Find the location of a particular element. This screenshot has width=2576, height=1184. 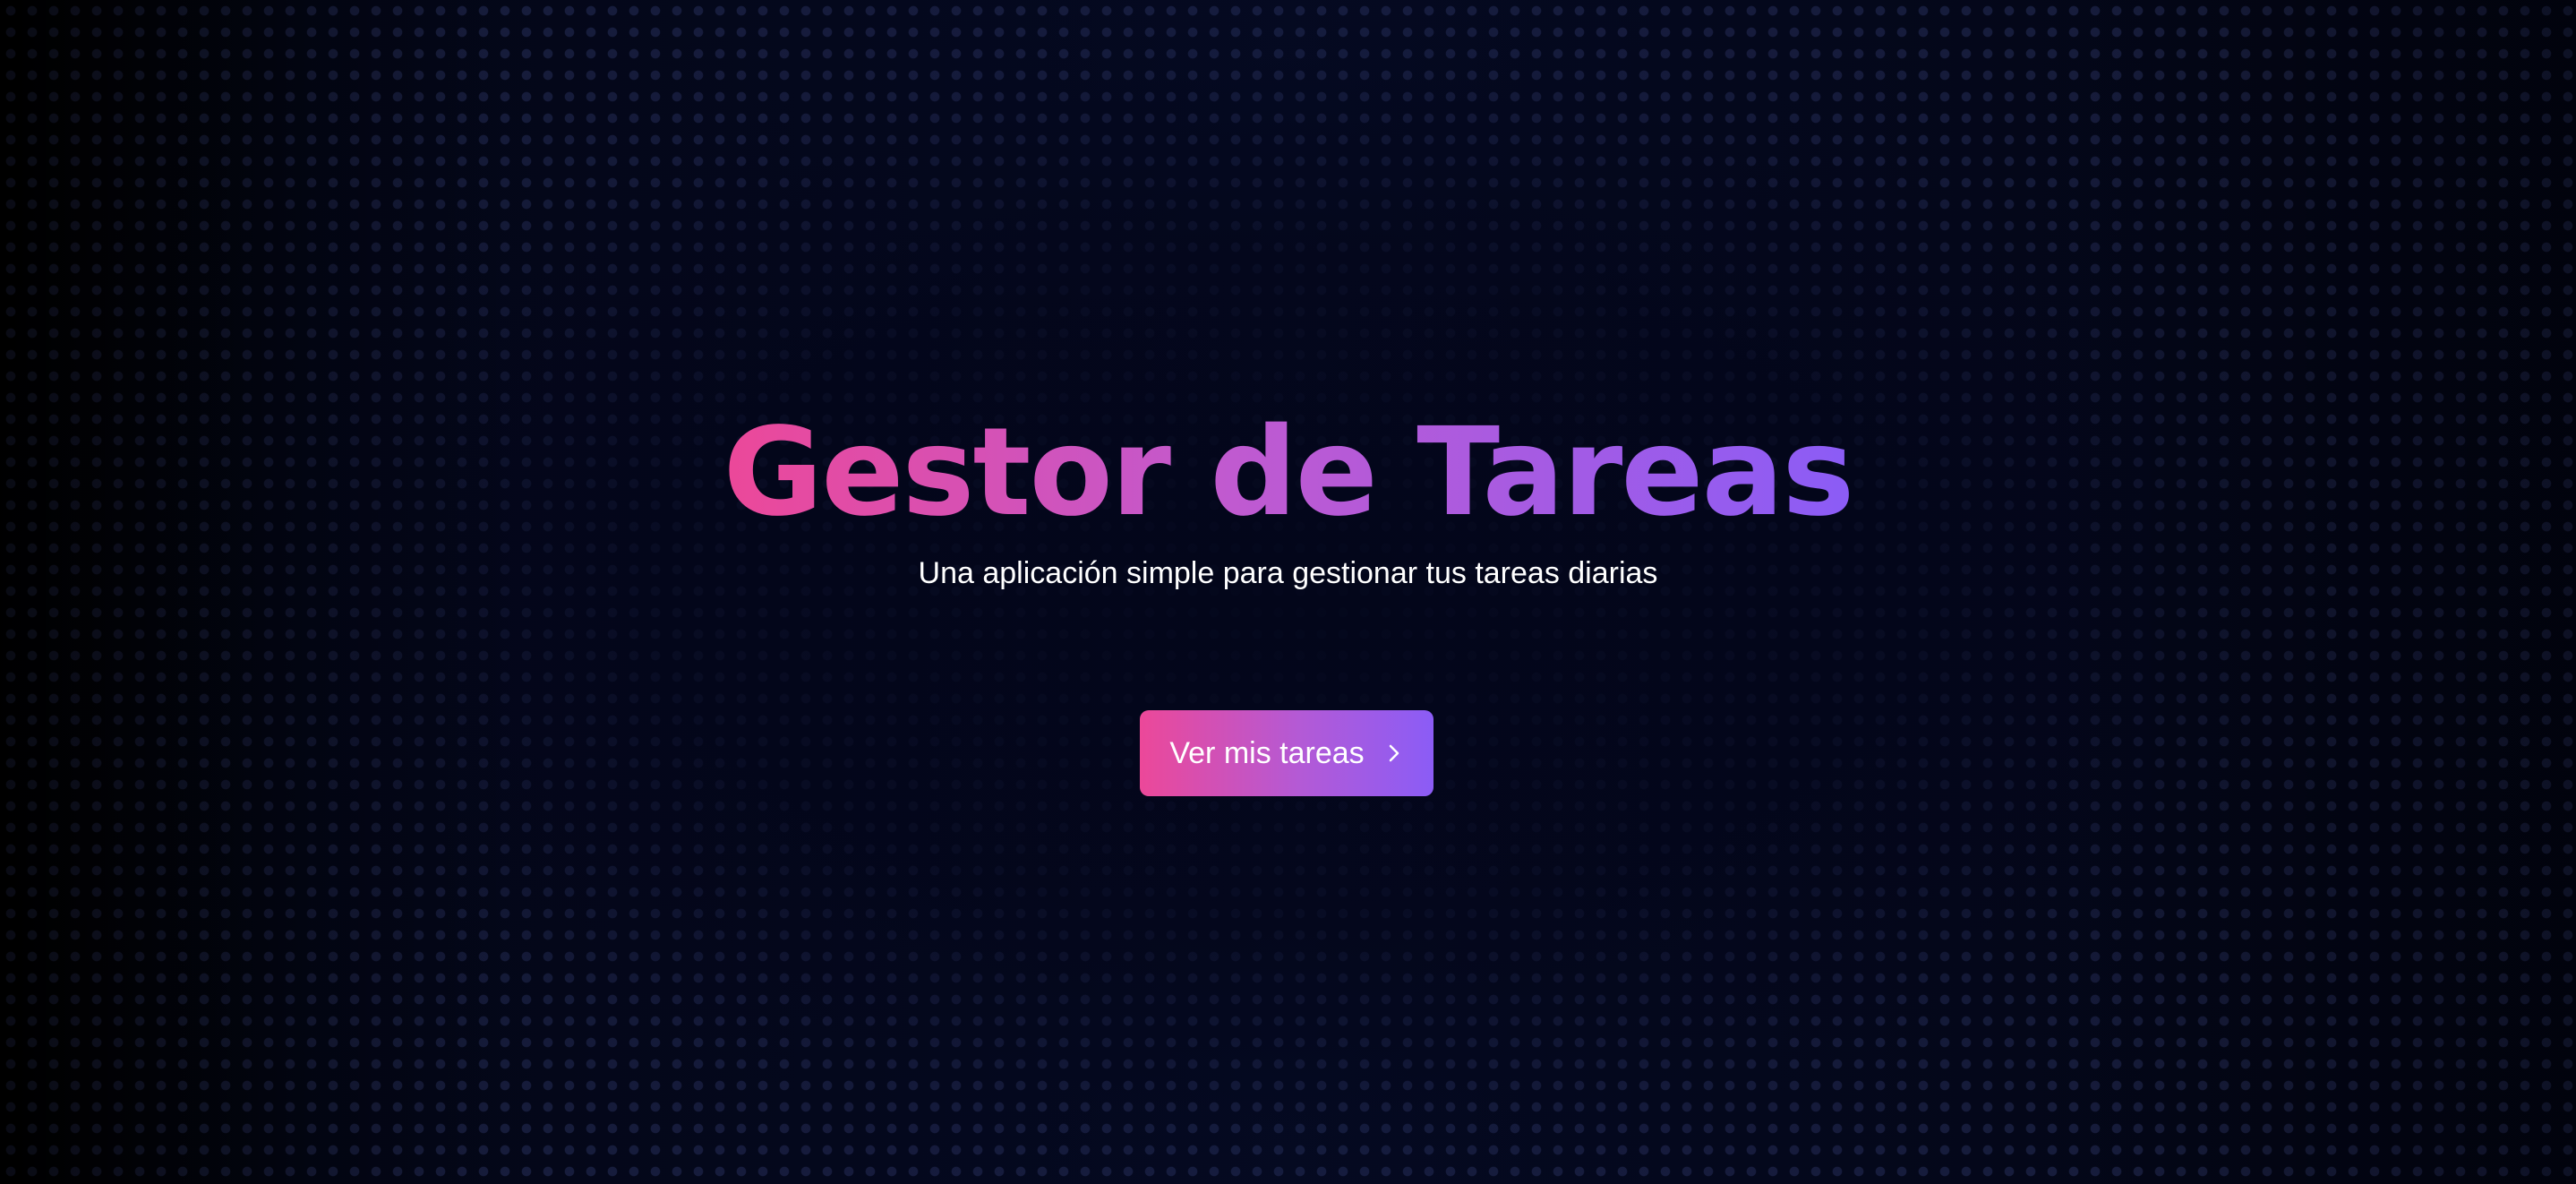

view-tasks-button-label: Ver mis tareas is located at coordinates (1267, 752).